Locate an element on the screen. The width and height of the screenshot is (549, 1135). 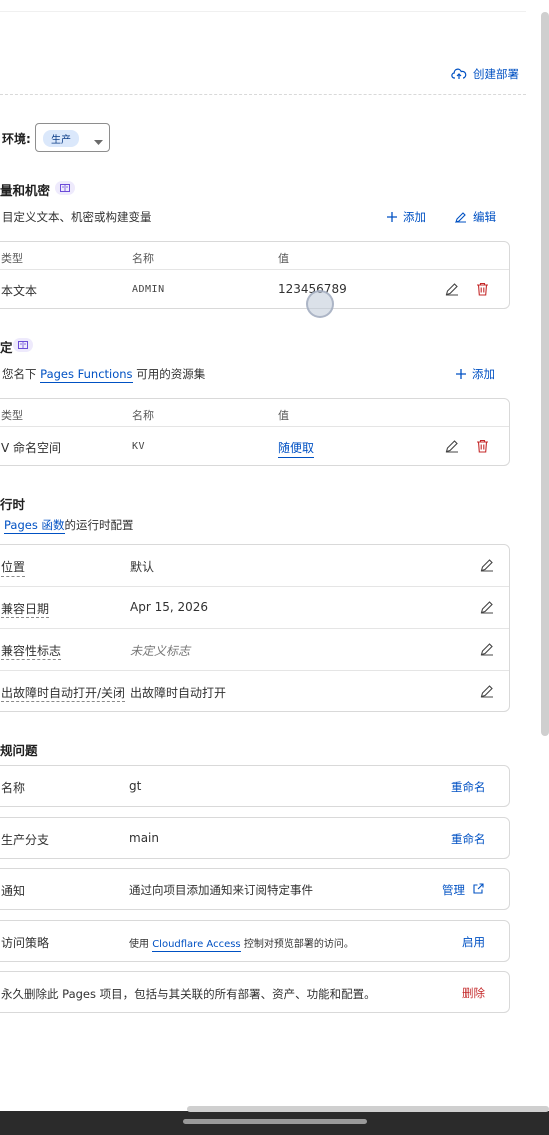
manage-button: 管理 is located at coordinates (463, 890).